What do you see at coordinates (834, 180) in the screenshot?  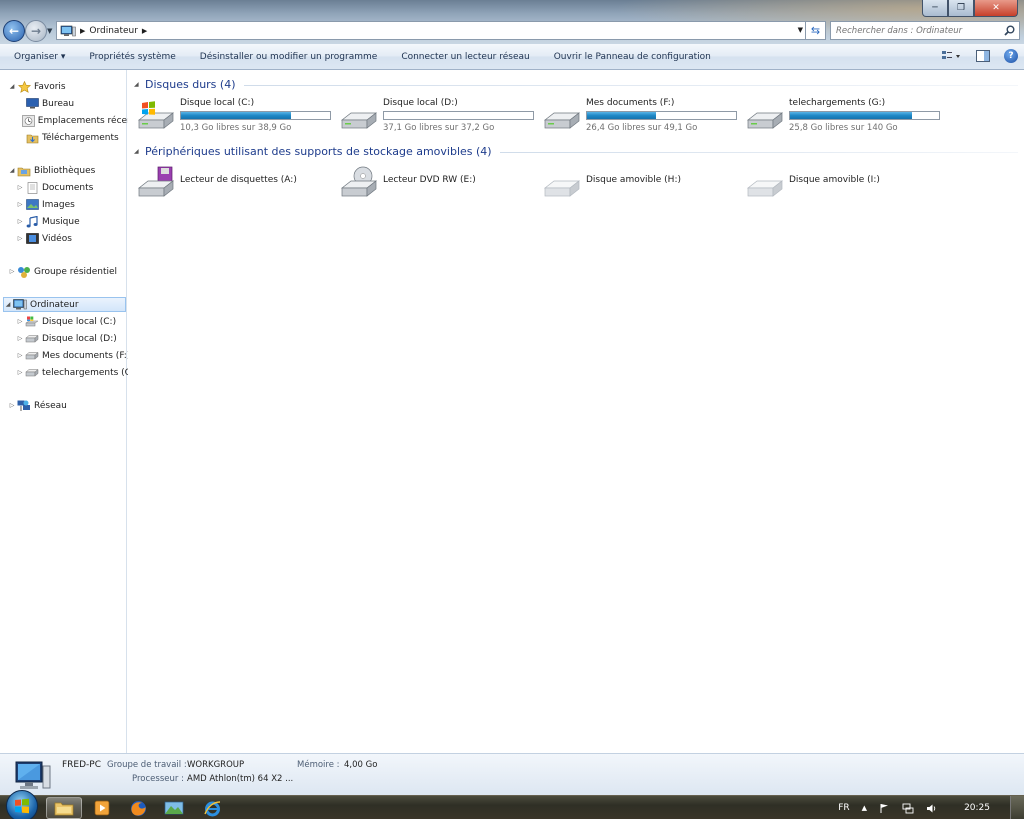 I see `device-name: Disque amovible (I:)` at bounding box center [834, 180].